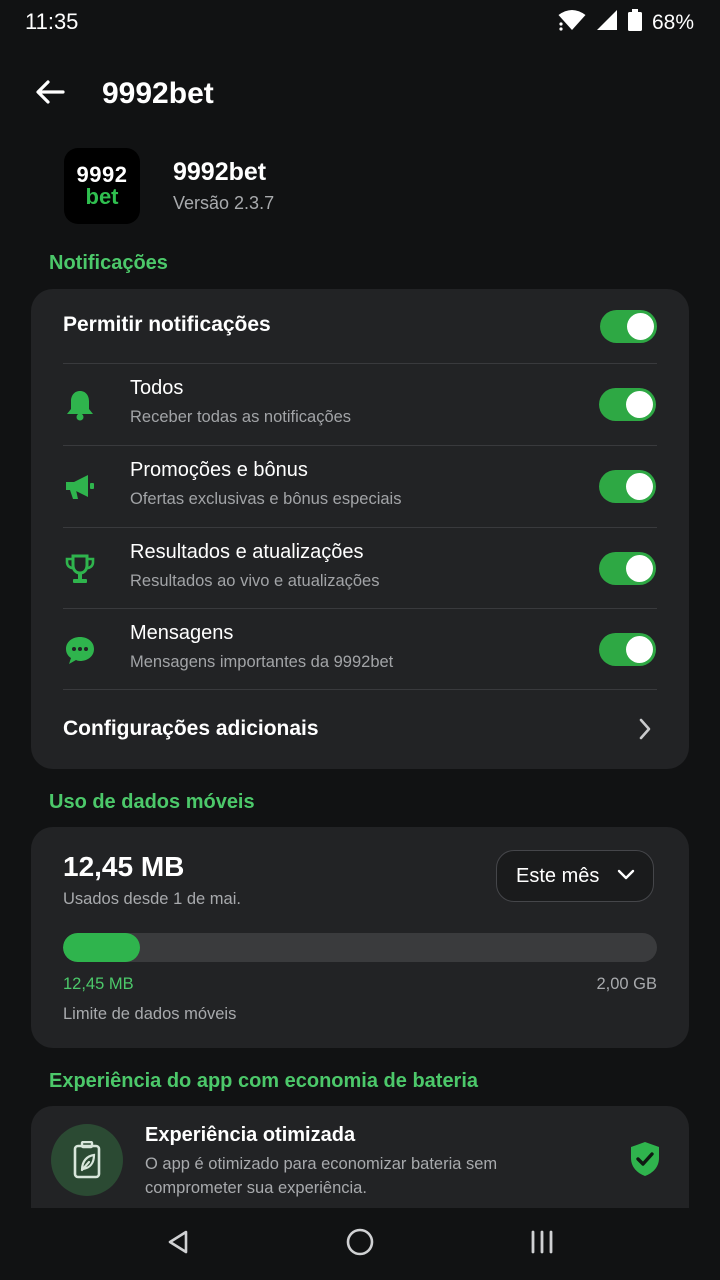  What do you see at coordinates (102, 196) in the screenshot?
I see `logo-text-bottom: bet` at bounding box center [102, 196].